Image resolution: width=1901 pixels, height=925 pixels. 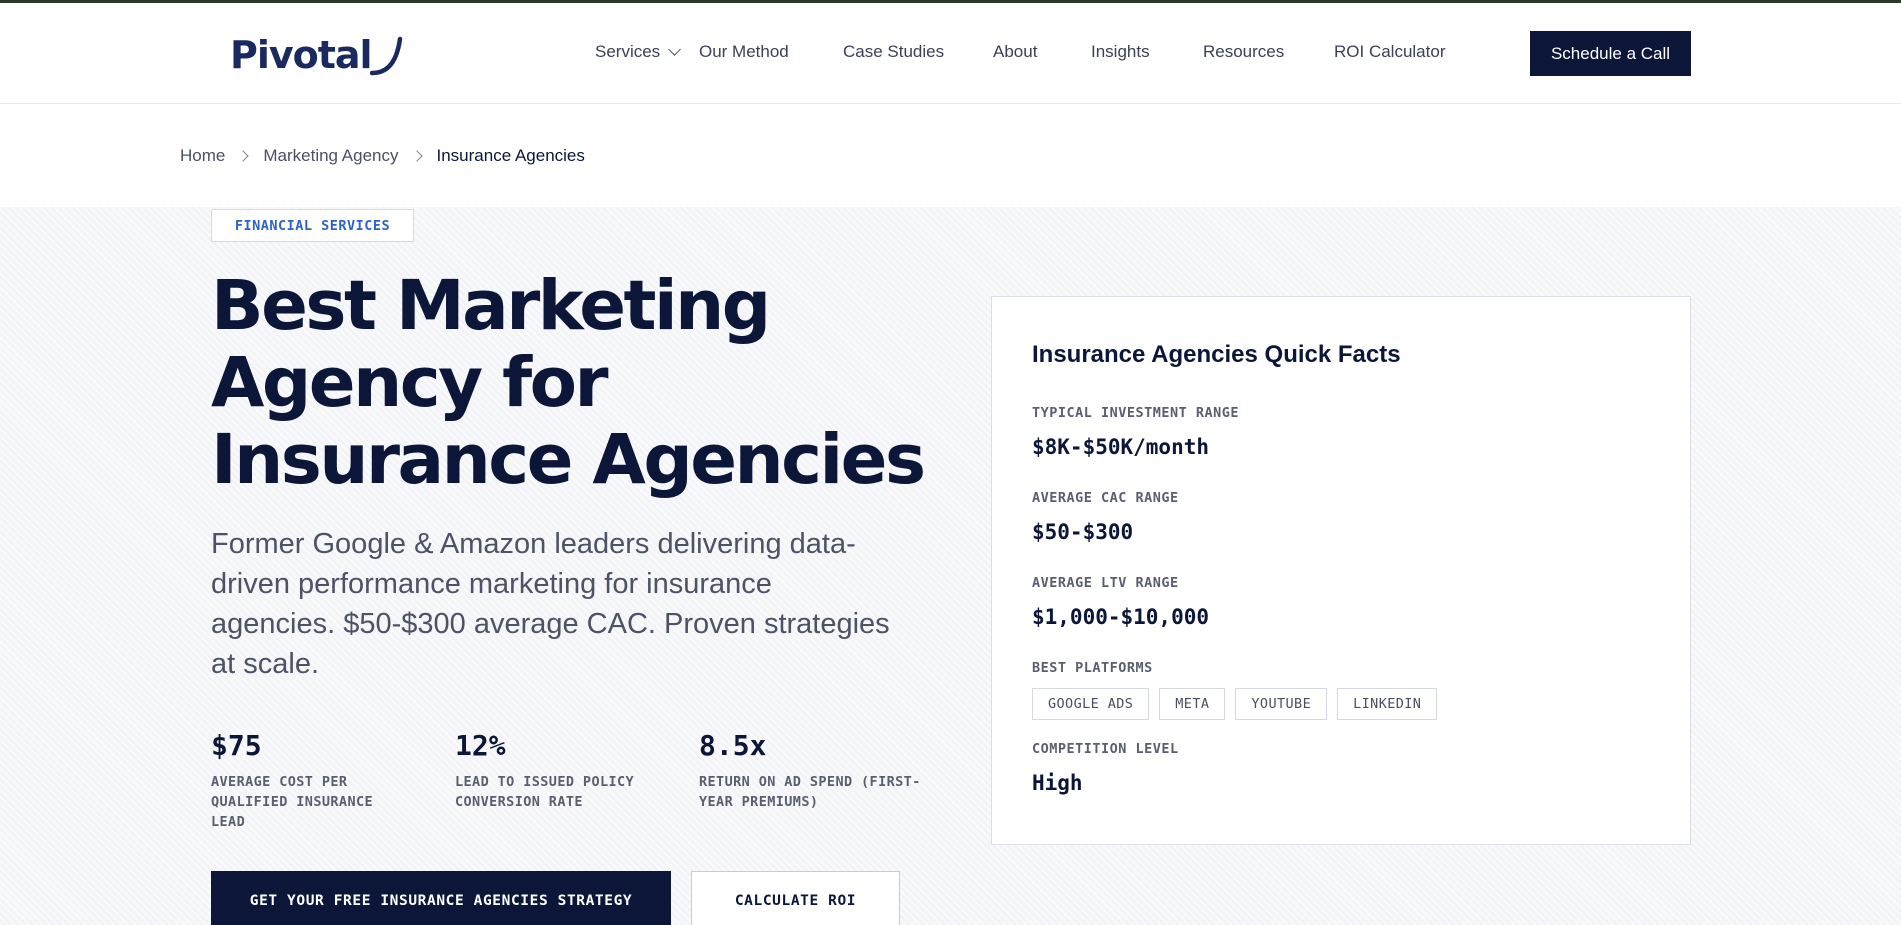 What do you see at coordinates (1083, 532) in the screenshot?
I see `cac-range-value: $50-$300` at bounding box center [1083, 532].